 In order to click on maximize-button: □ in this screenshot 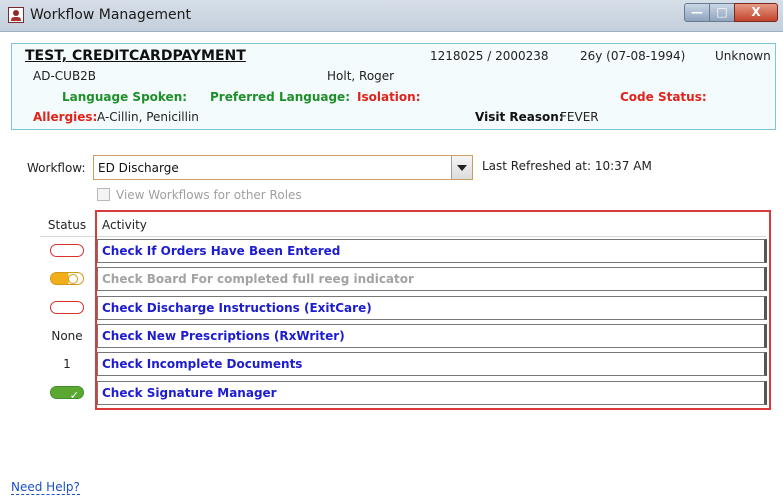, I will do `click(722, 12)`.